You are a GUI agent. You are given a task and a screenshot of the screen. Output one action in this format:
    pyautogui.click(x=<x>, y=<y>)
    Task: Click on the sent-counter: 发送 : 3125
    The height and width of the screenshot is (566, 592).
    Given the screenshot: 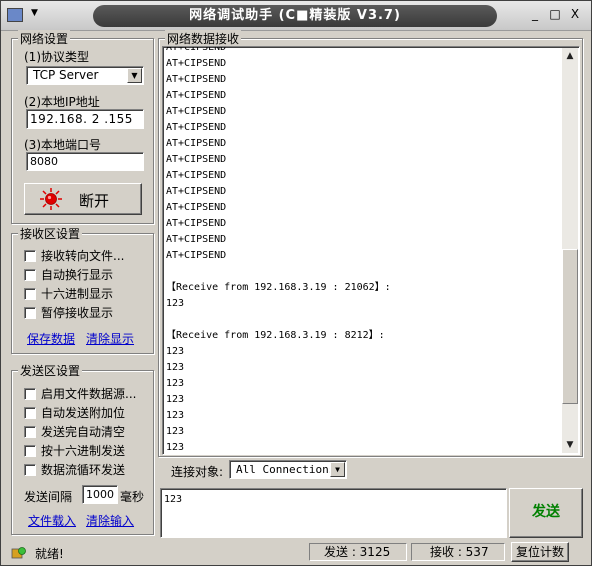 What is the action you would take?
    pyautogui.click(x=358, y=552)
    